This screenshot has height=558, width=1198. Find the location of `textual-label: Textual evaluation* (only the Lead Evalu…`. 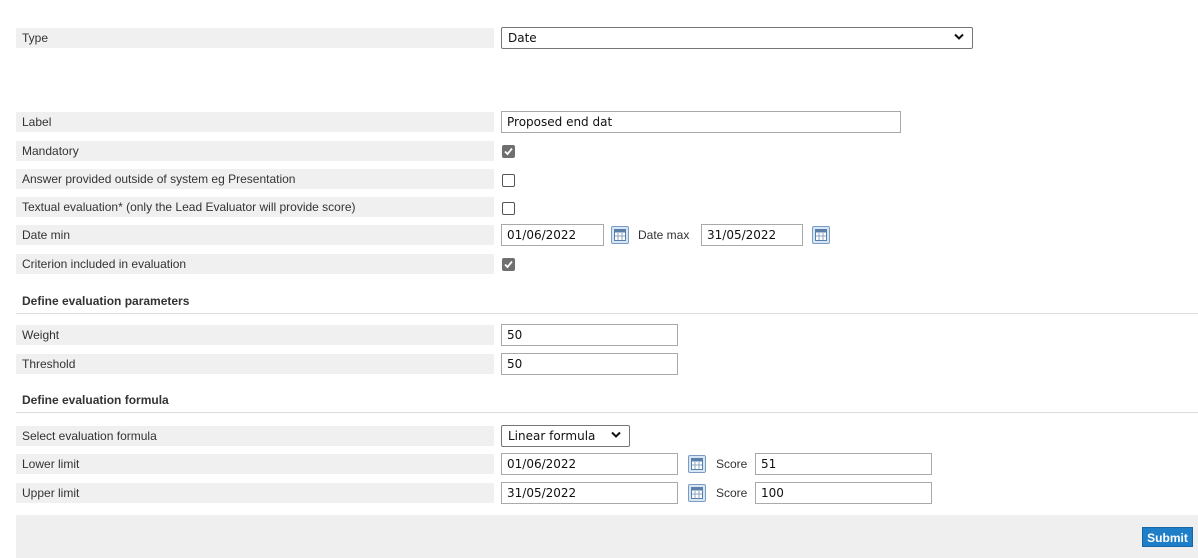

textual-label: Textual evaluation* (only the Lead Evalu… is located at coordinates (255, 207).